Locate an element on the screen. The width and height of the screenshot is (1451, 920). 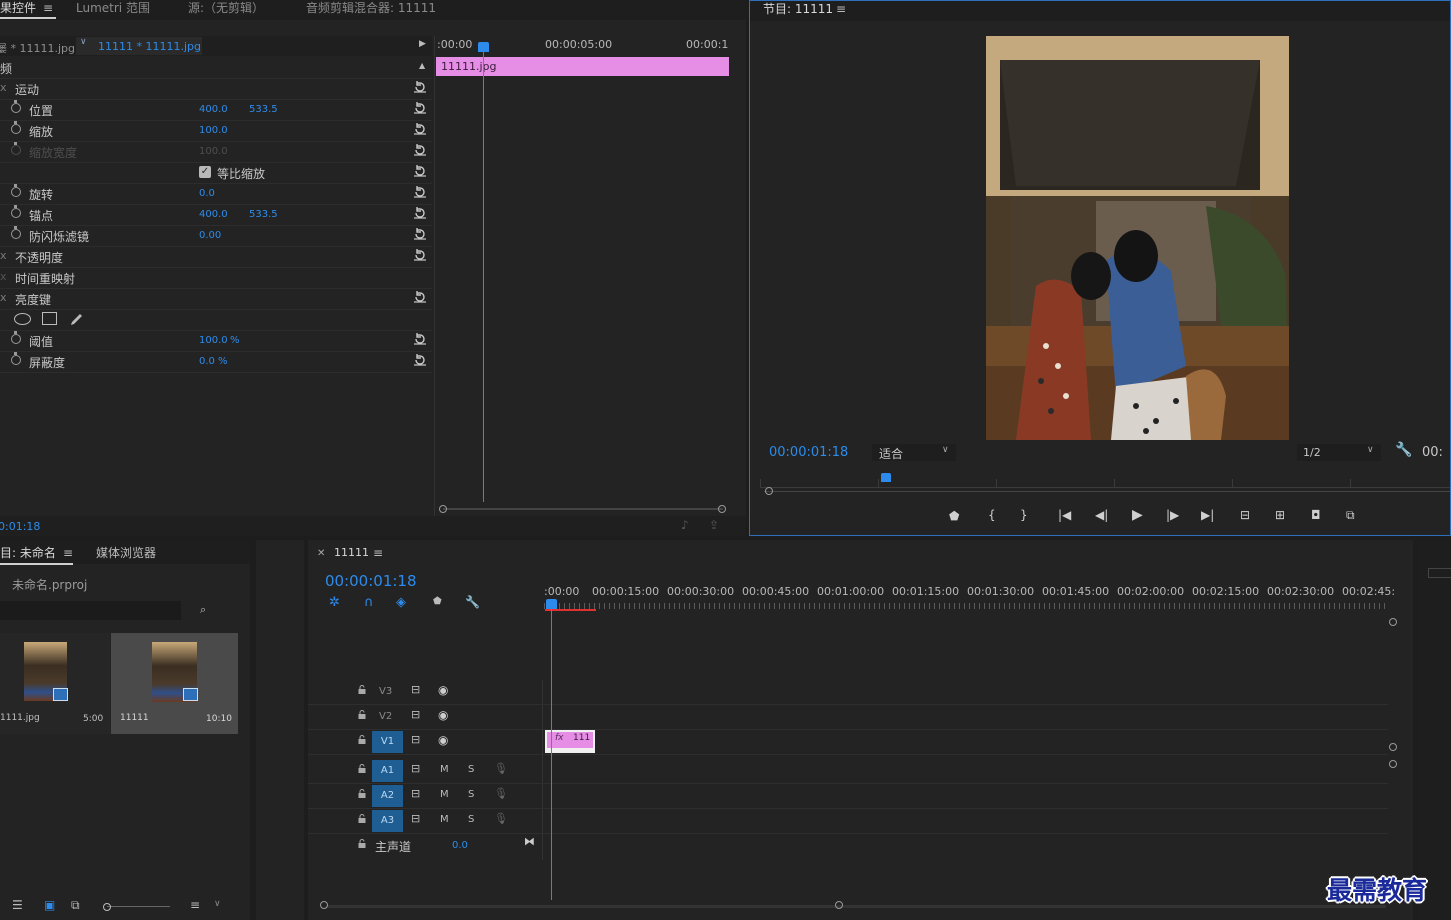
wrench-icon: 🔧 is located at coordinates (472, 602).